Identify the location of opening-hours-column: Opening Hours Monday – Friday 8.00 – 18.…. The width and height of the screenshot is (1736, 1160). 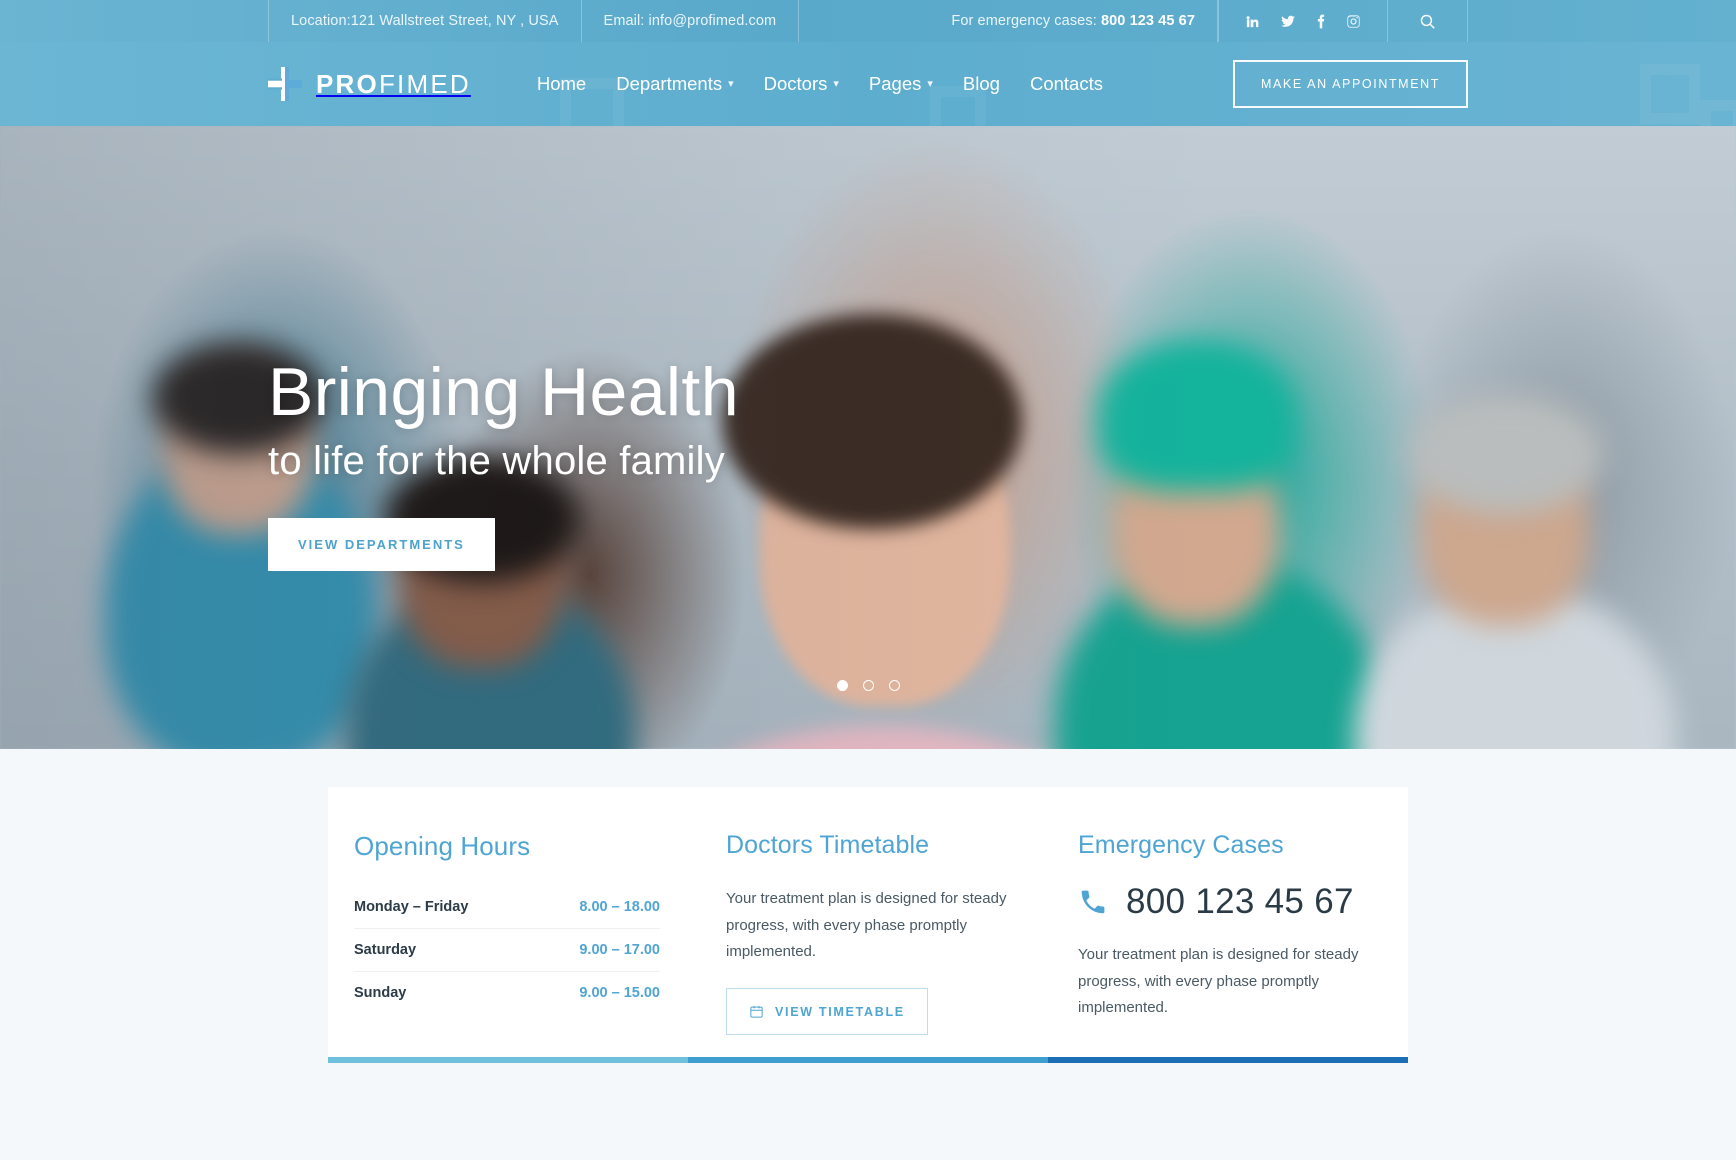
(516, 944).